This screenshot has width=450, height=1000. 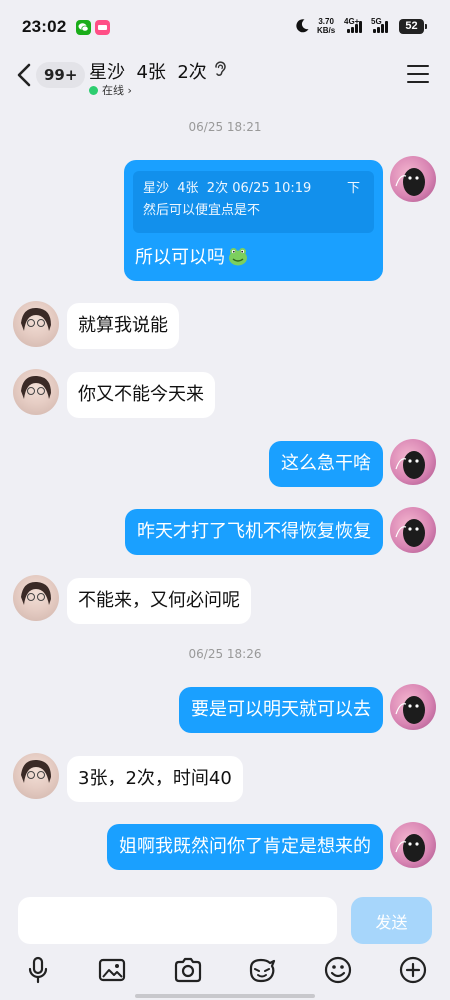 I want to click on message-bubble-incoming: 不能来，又何必问呢, so click(x=159, y=601).